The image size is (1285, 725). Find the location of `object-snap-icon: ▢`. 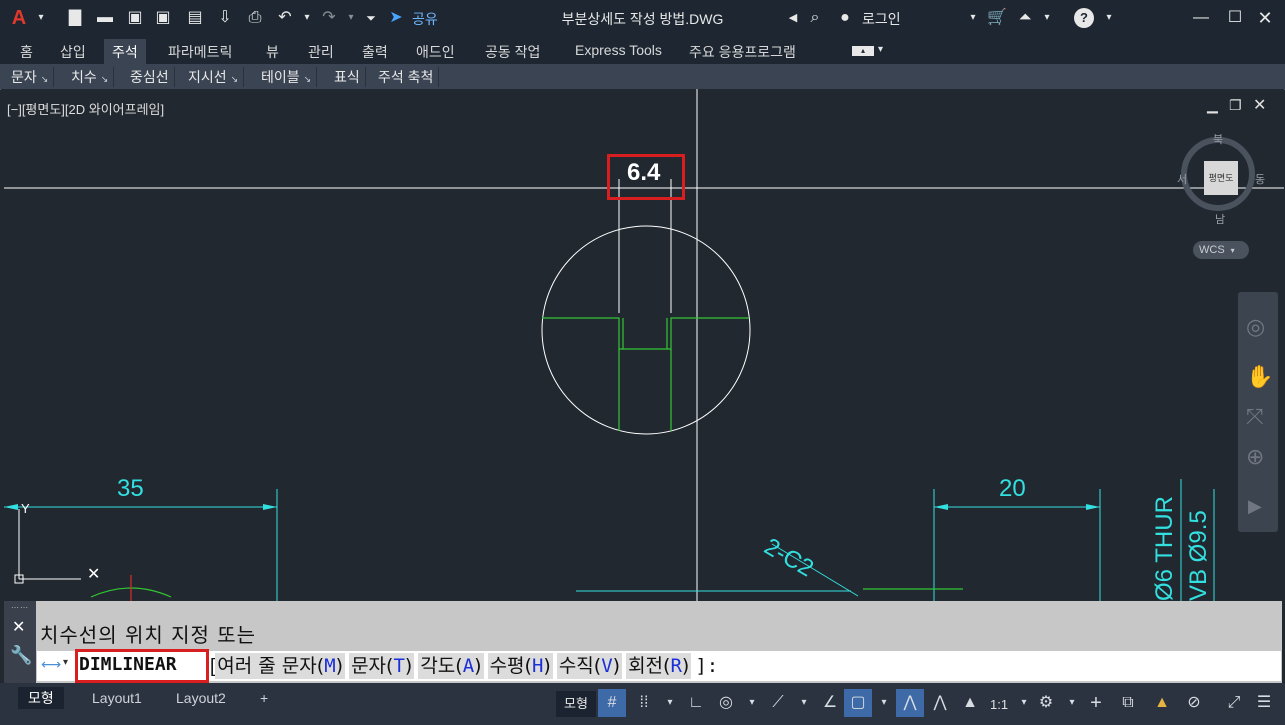

object-snap-icon: ▢ is located at coordinates (858, 703).